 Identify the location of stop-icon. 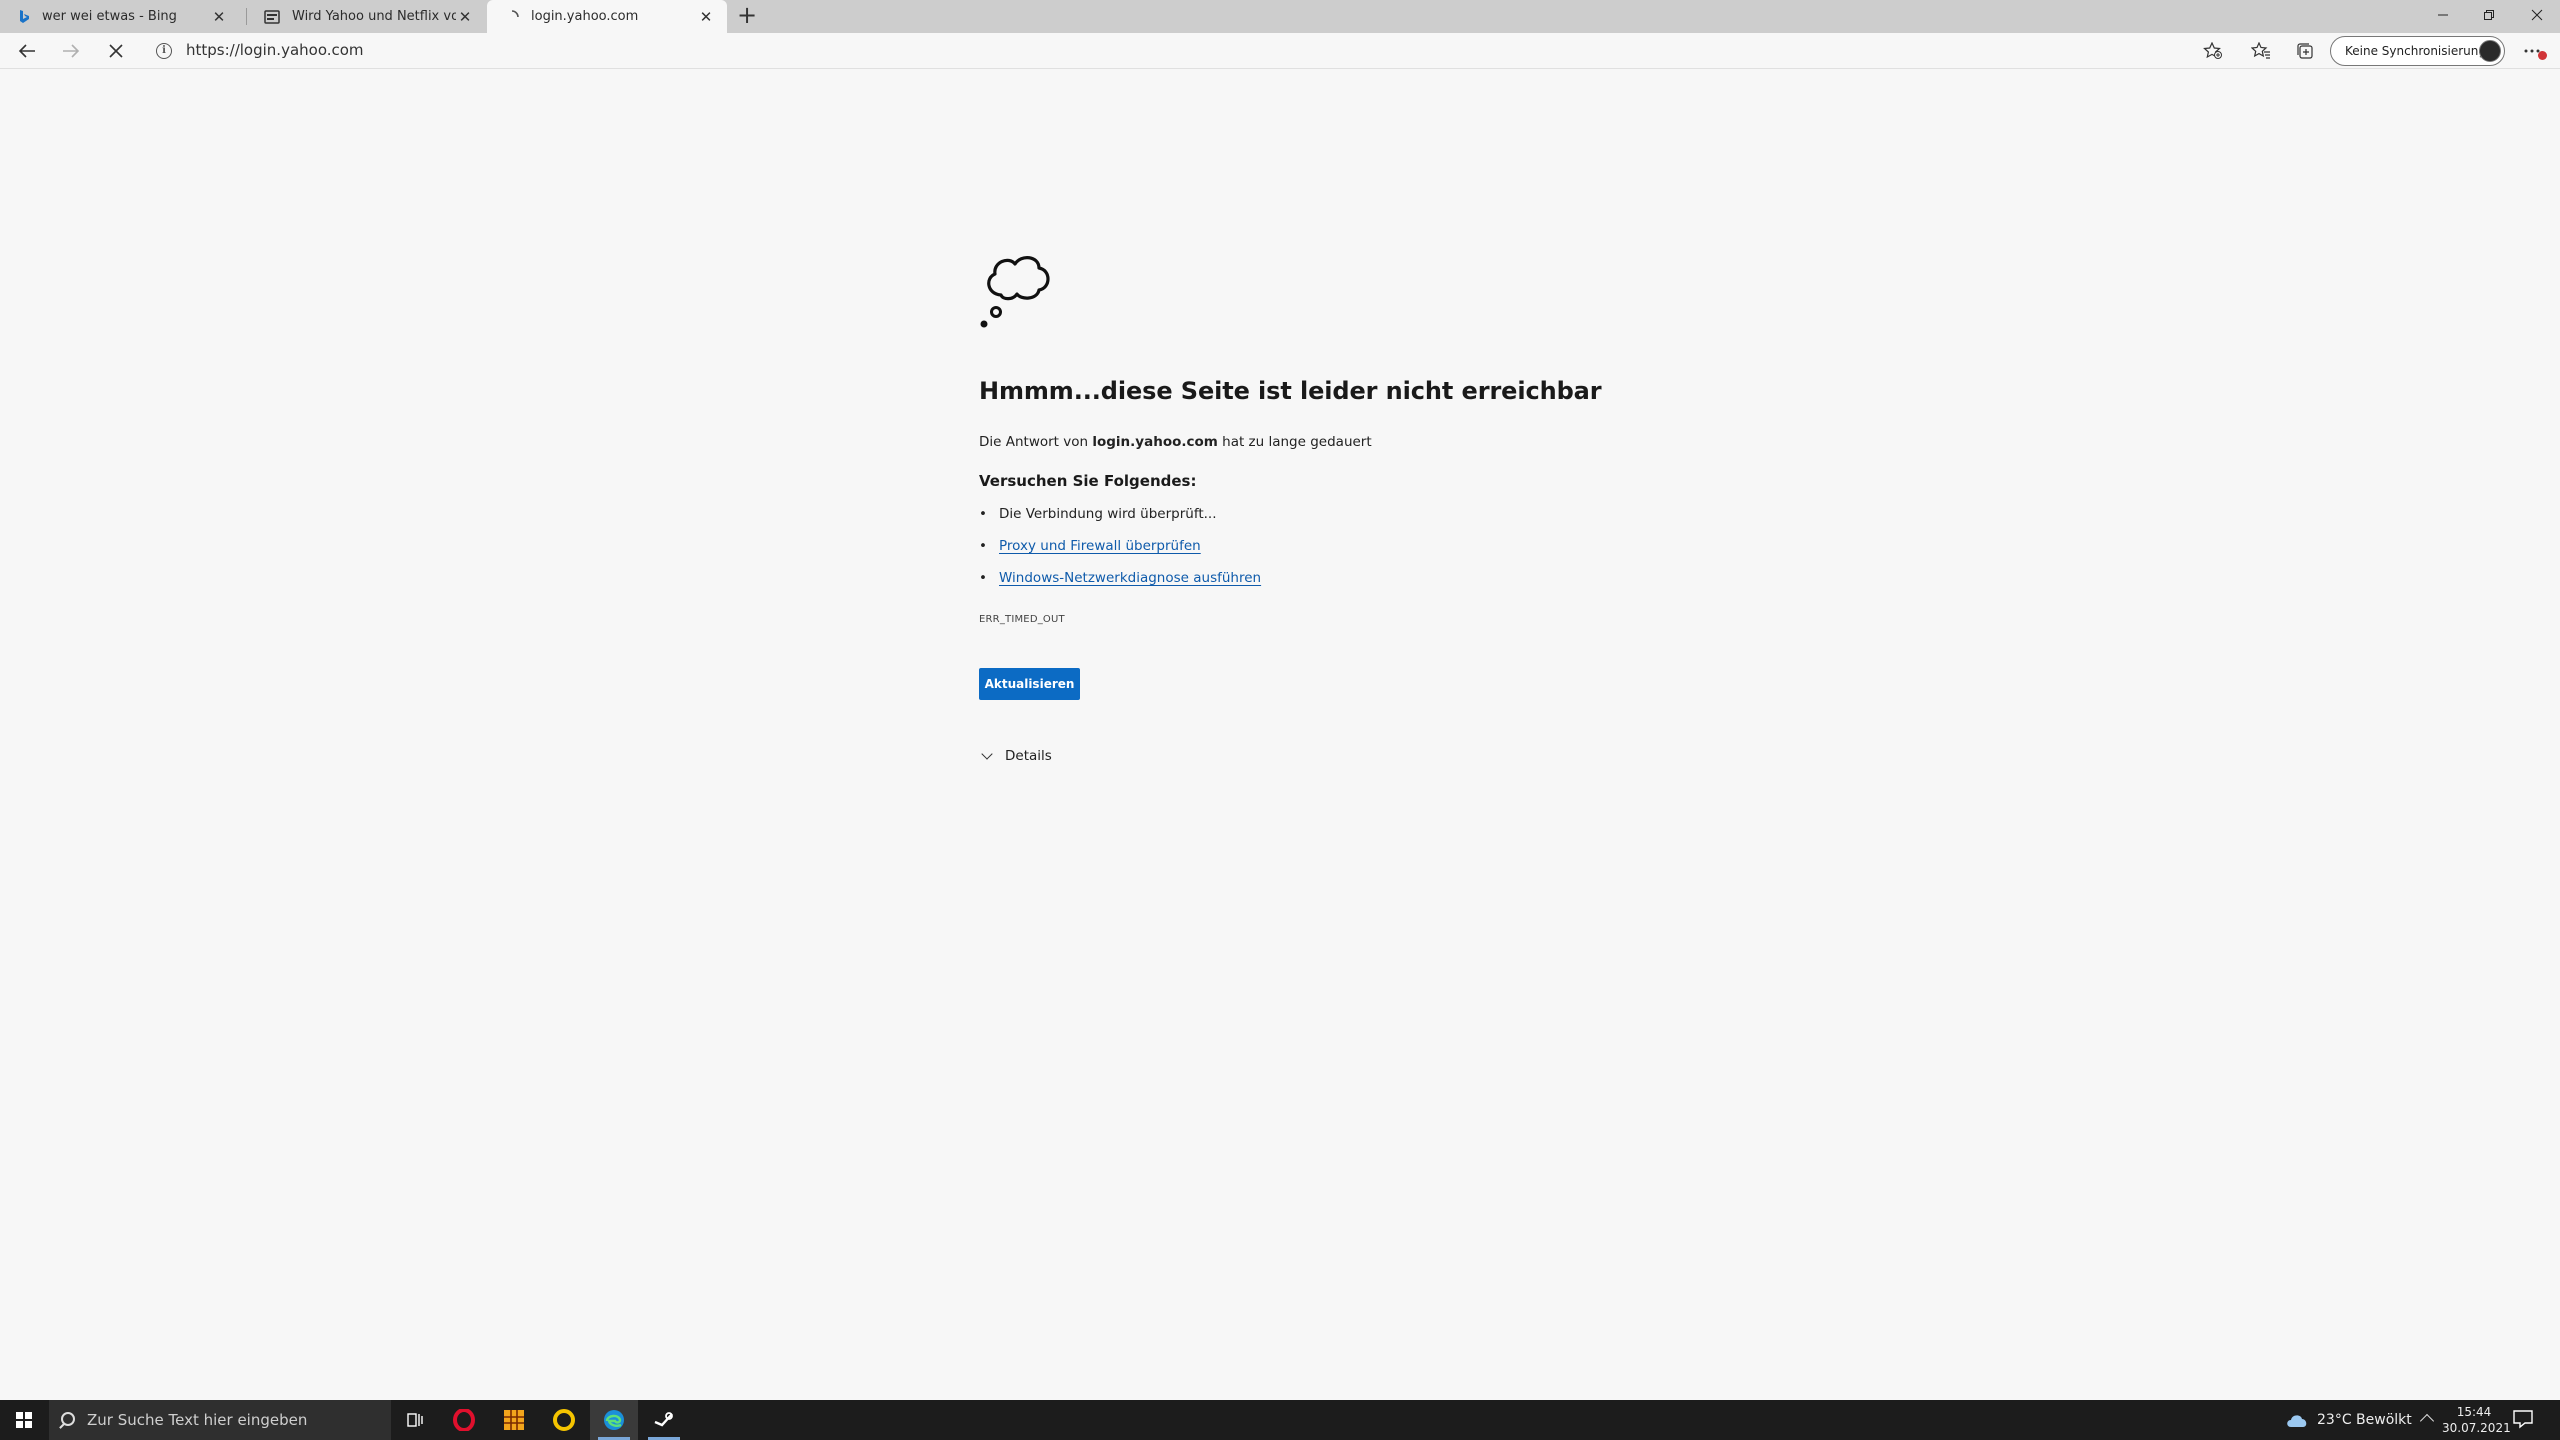
(116, 51).